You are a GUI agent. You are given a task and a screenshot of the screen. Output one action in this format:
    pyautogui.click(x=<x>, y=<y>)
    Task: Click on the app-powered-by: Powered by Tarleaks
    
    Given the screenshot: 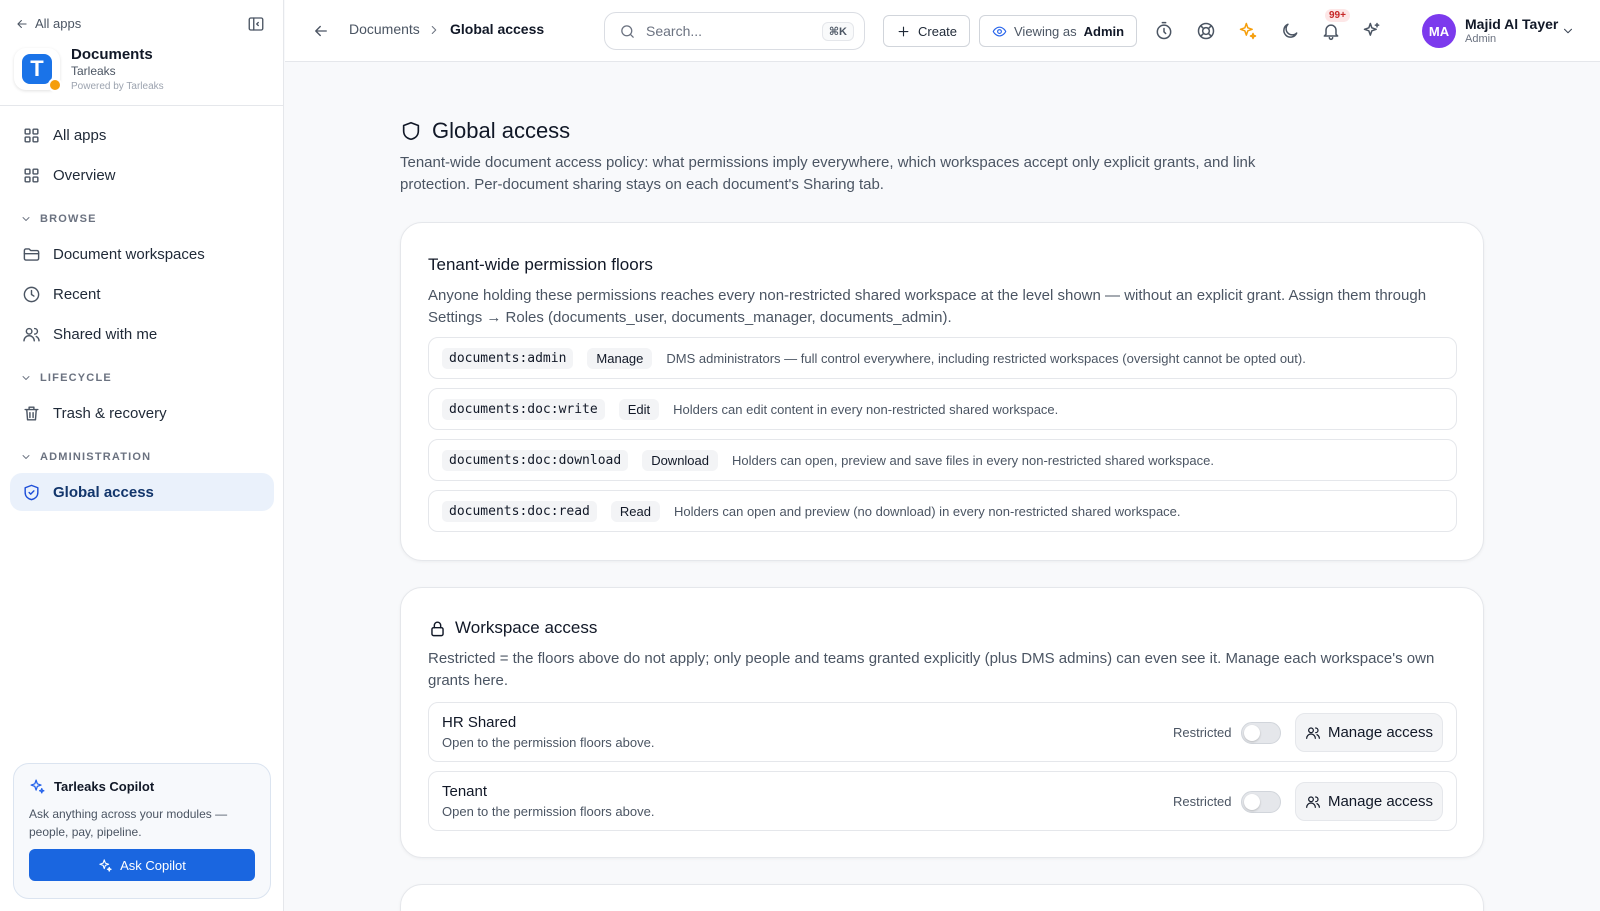 What is the action you would take?
    pyautogui.click(x=117, y=86)
    